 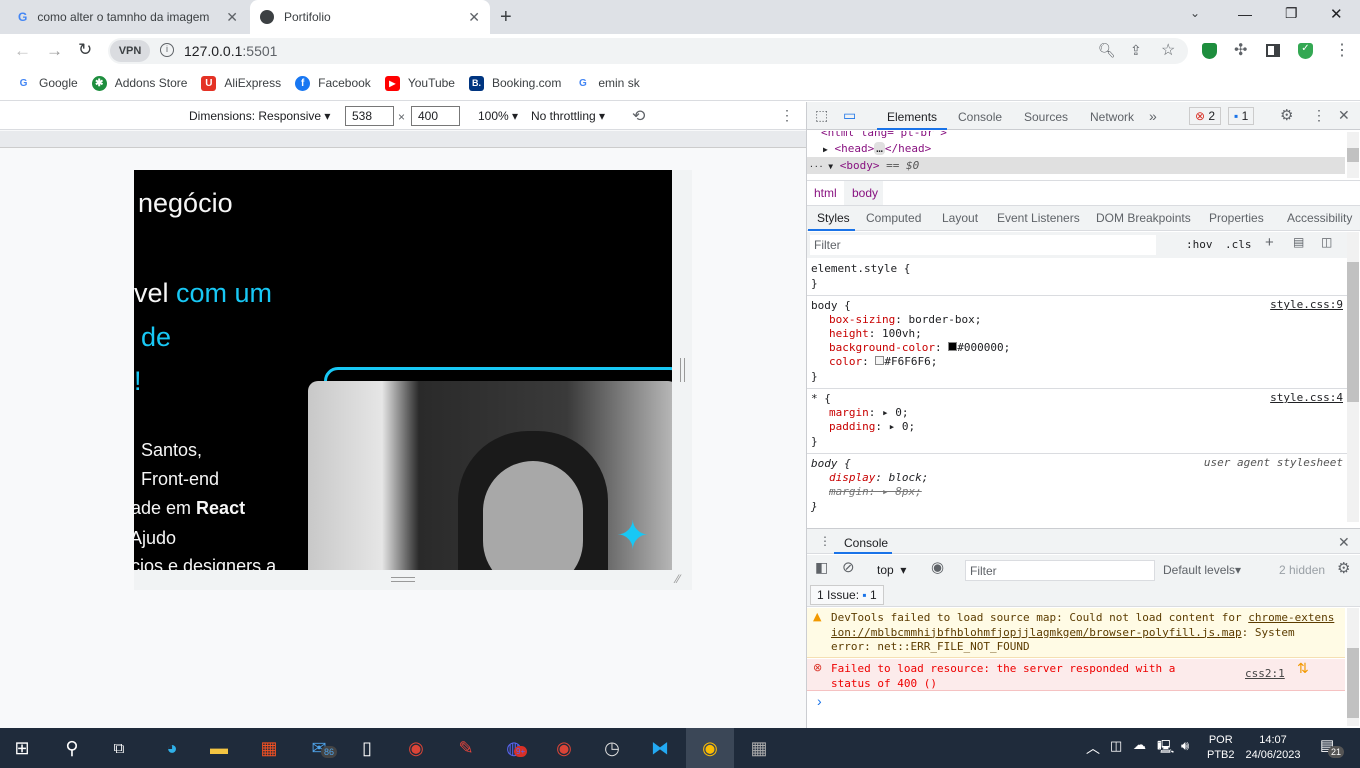 What do you see at coordinates (710, 748) in the screenshot?
I see `chrome-active-icon: ◉` at bounding box center [710, 748].